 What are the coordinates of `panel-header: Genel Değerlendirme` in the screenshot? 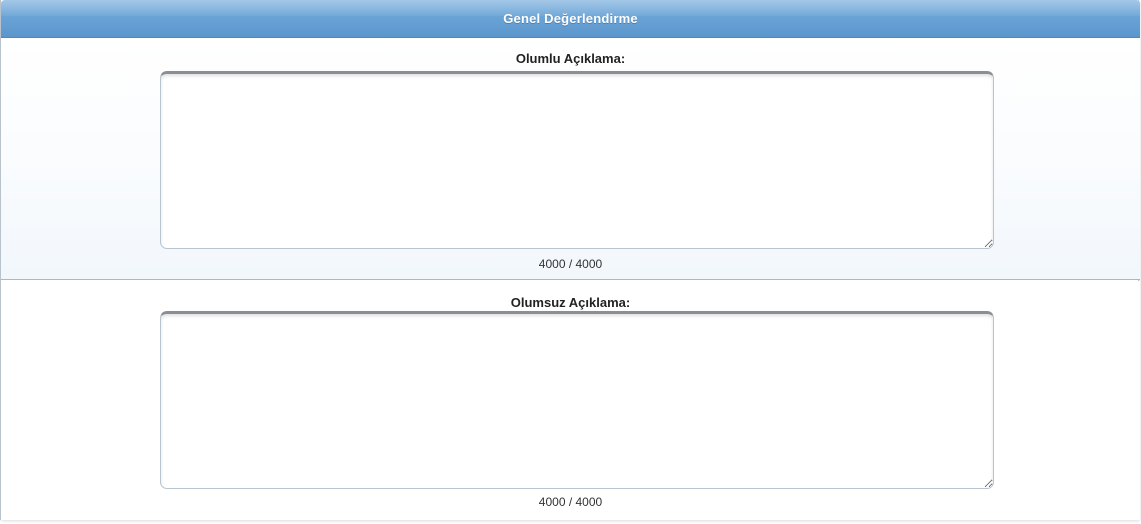 It's located at (570, 19).